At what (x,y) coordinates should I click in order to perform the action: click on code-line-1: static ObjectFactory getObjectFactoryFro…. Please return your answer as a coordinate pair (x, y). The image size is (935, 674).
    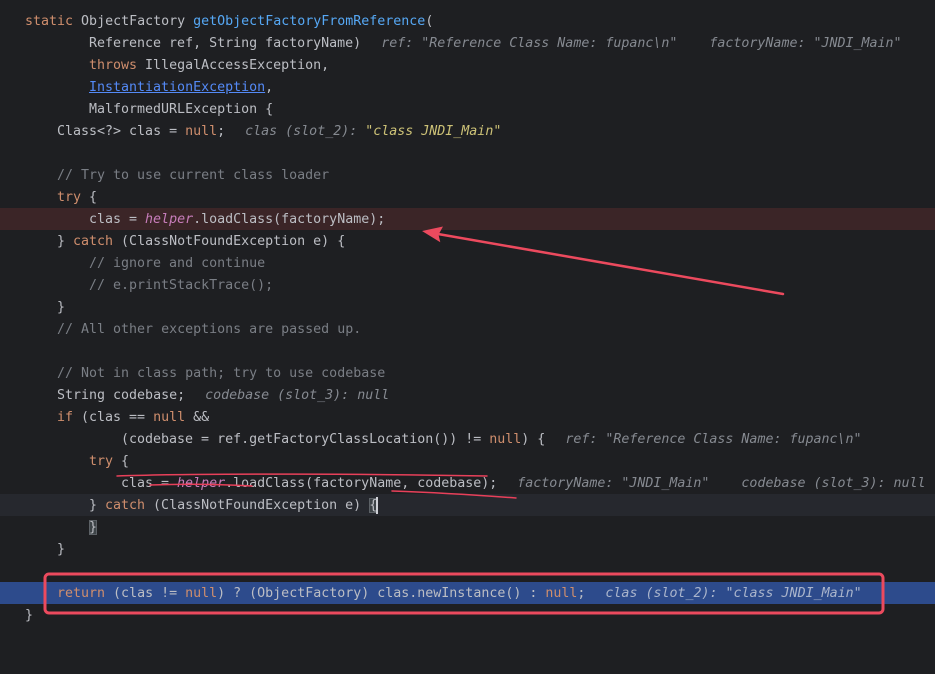
    Looking at the image, I should click on (467, 21).